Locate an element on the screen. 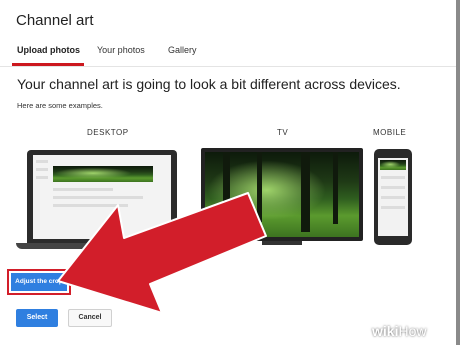 Image resolution: width=460 pixels, height=345 pixels. wikihow-watermark: wikiHow is located at coordinates (414, 332).